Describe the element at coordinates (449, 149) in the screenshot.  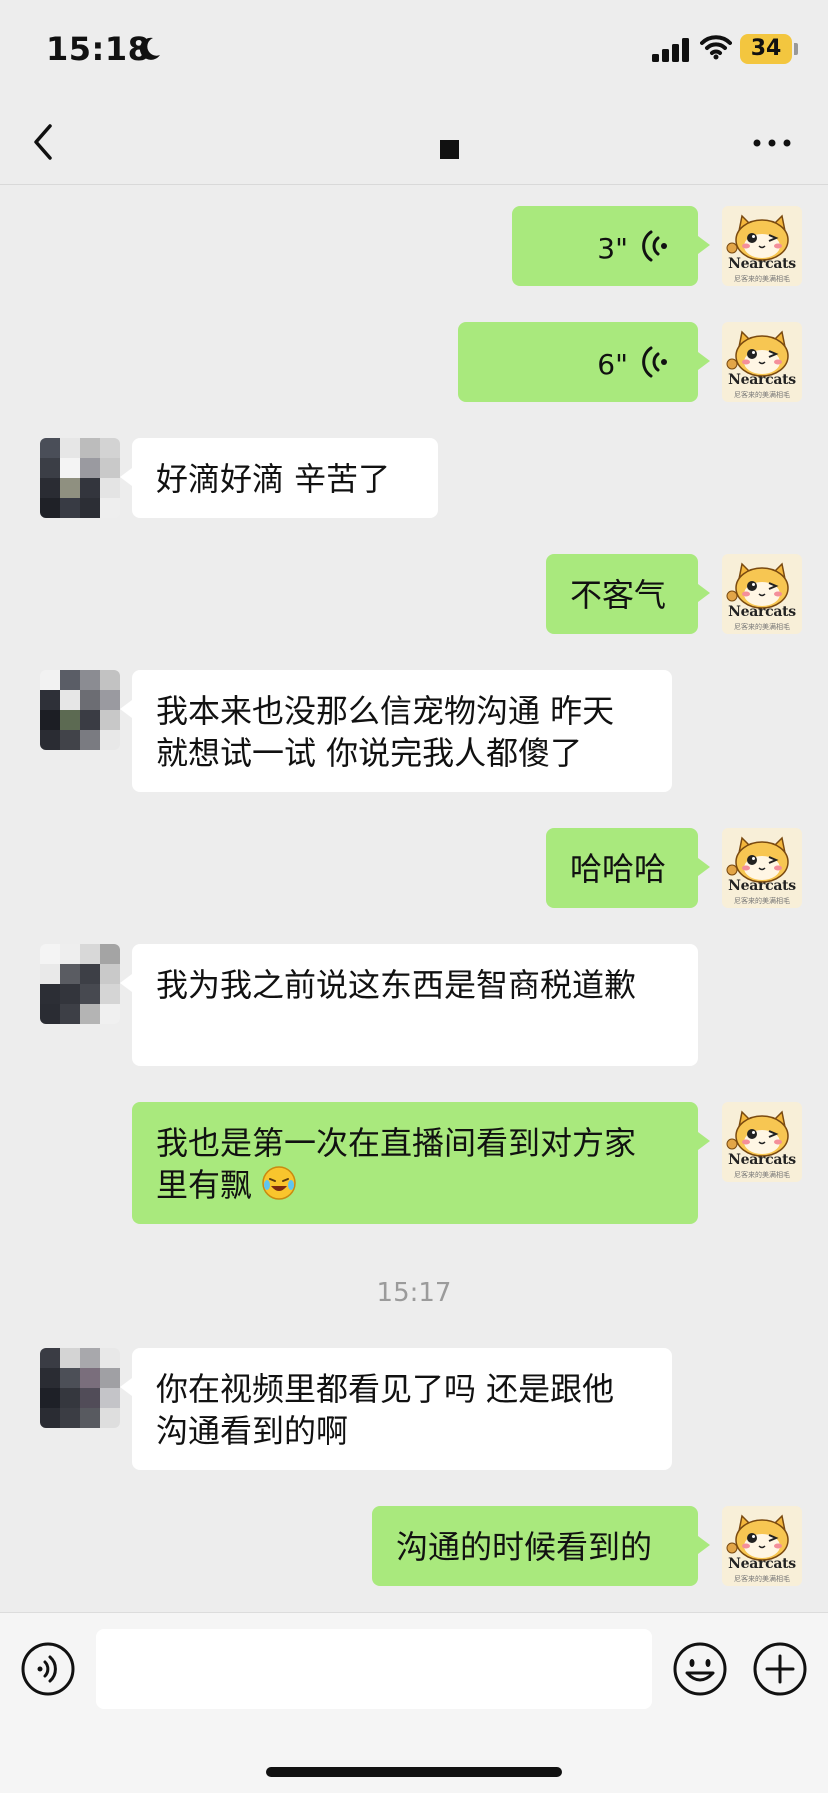
I see `chat-title` at that location.